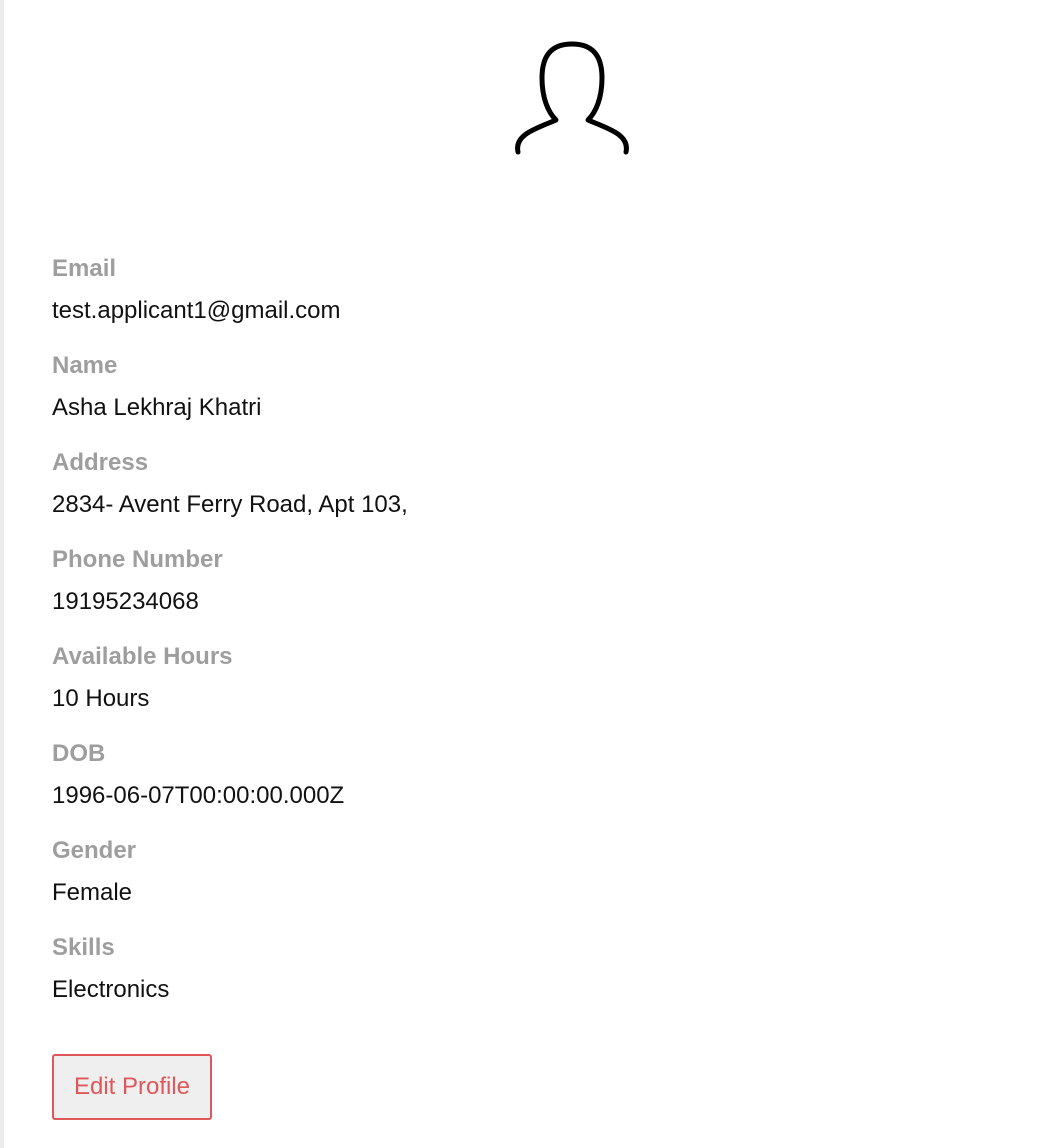 The image size is (1044, 1148). What do you see at coordinates (502, 496) in the screenshot?
I see `field-address: Address 2834- Avent Ferry Road, Apt 103,` at bounding box center [502, 496].